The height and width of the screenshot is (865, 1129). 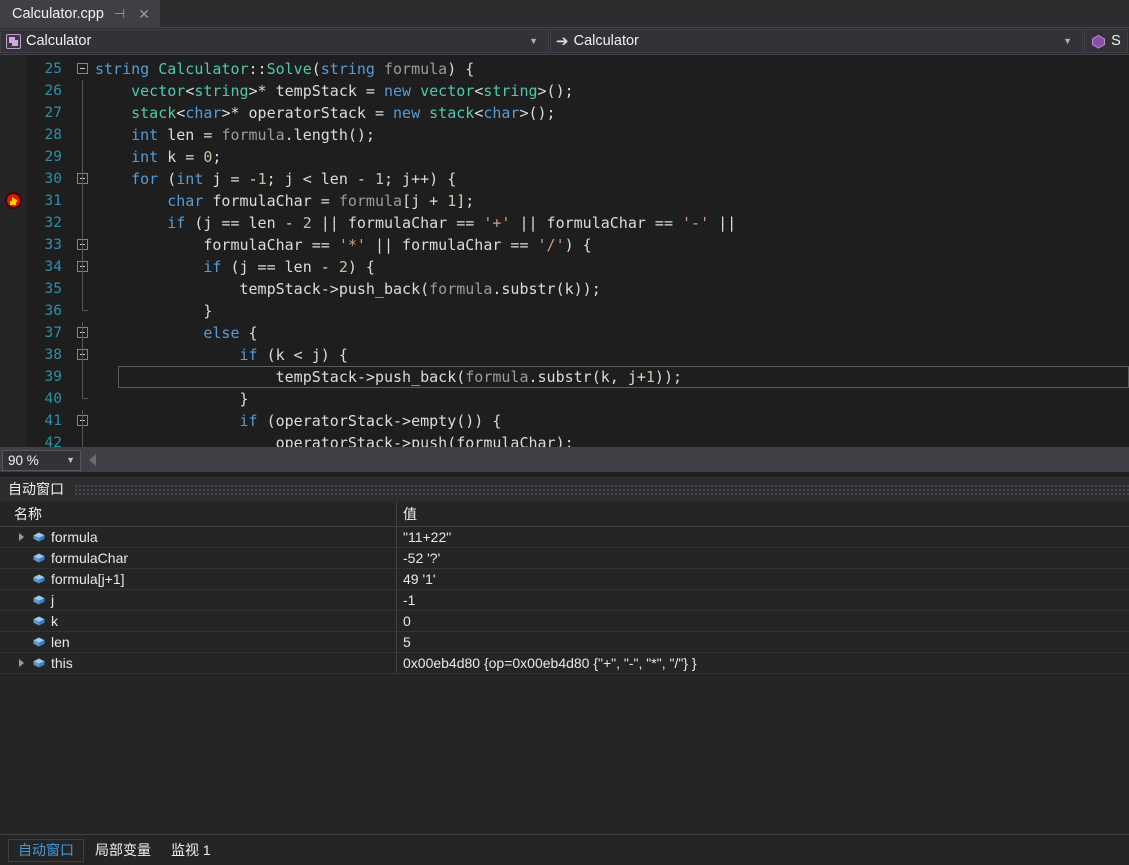 What do you see at coordinates (74, 537) in the screenshot?
I see `variable-name: formula` at bounding box center [74, 537].